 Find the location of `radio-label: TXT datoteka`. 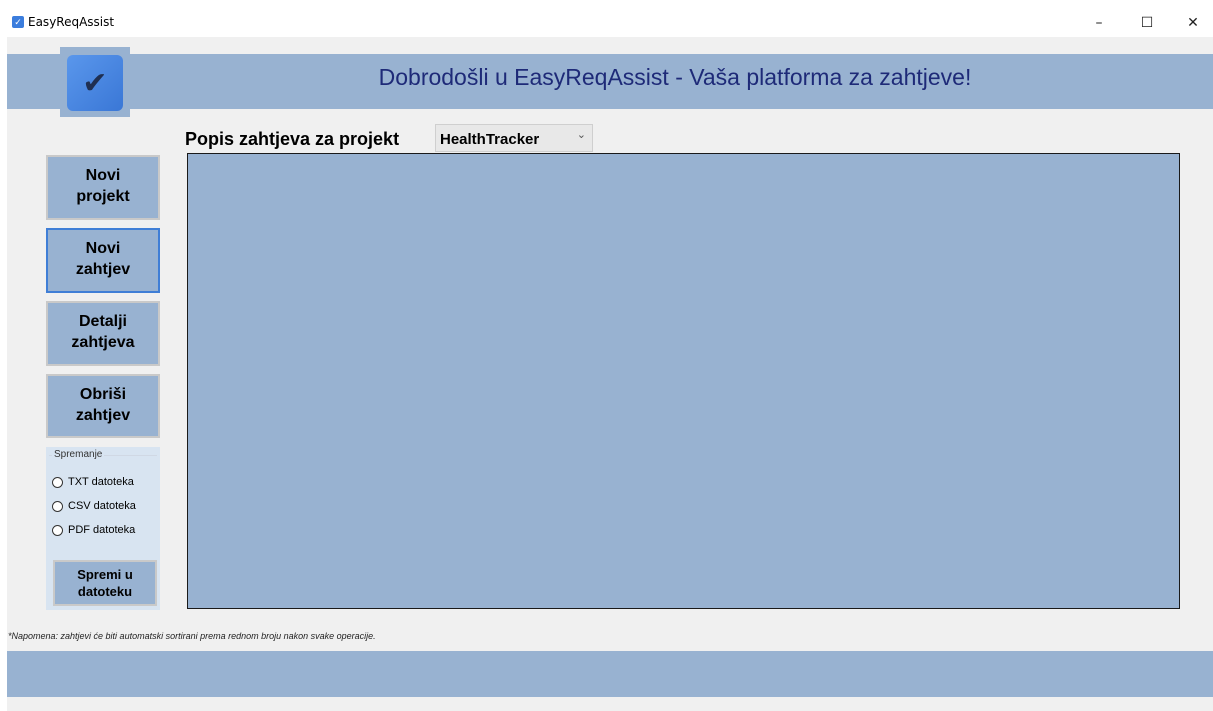

radio-label: TXT datoteka is located at coordinates (101, 482).